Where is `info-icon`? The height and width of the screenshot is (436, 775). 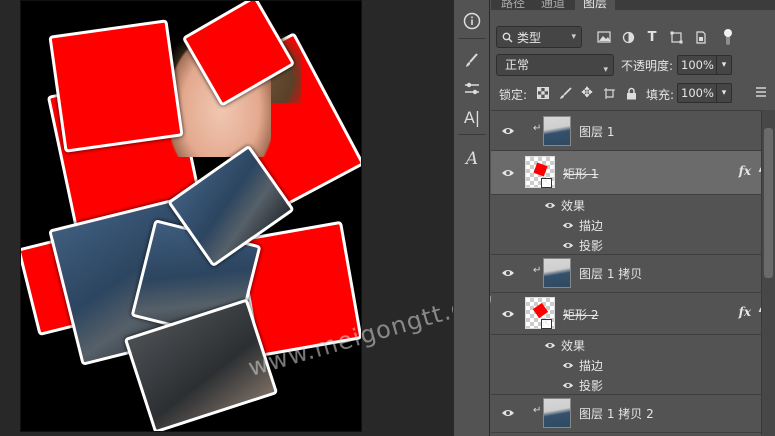
info-icon is located at coordinates (472, 21).